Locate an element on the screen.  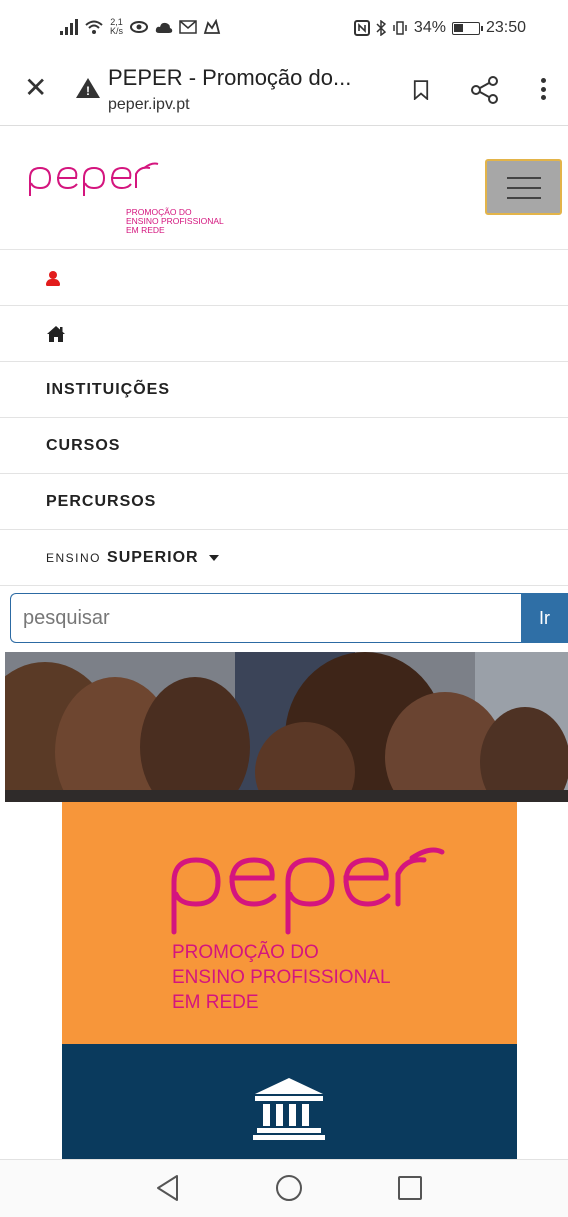
nav-item-account is located at coordinates (284, 278).